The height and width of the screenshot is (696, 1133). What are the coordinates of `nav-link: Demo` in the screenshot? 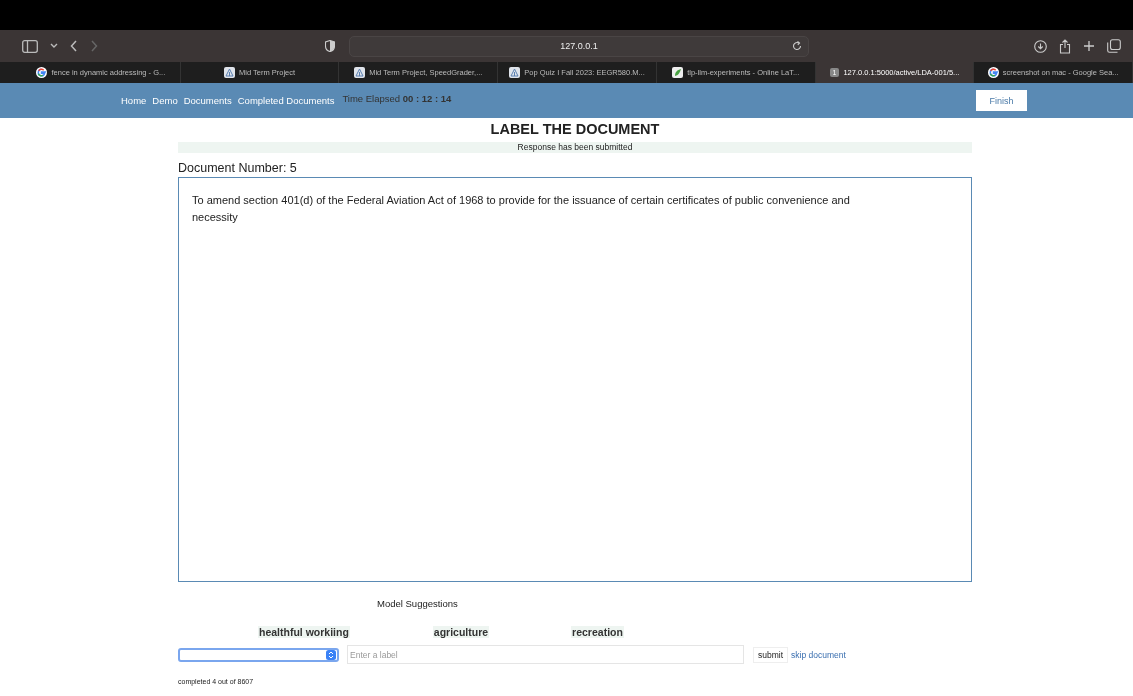 It's located at (165, 100).